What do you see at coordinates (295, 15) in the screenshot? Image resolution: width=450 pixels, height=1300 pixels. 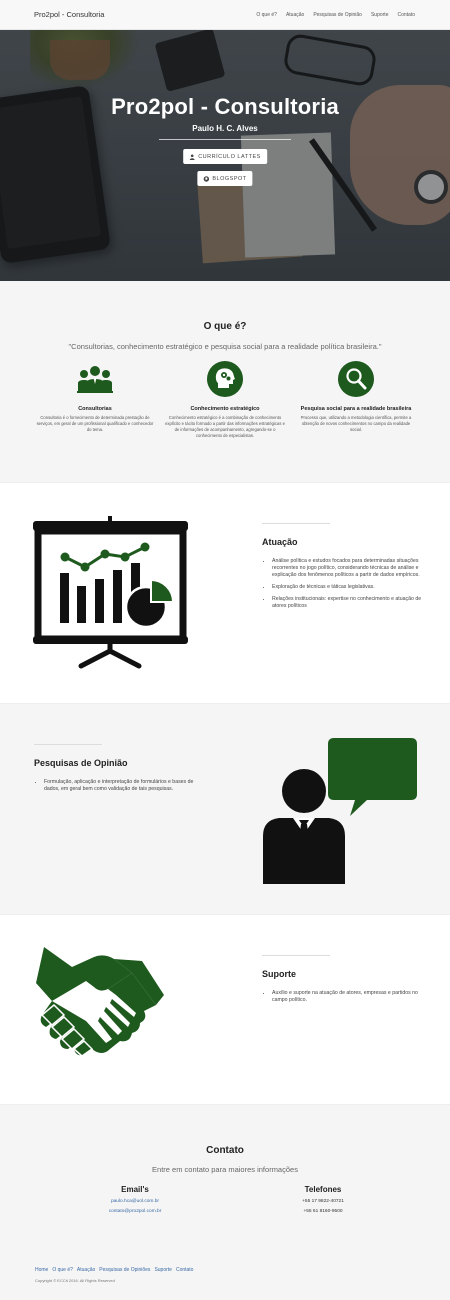 I see `nav-link-atuacao: Atuação` at bounding box center [295, 15].